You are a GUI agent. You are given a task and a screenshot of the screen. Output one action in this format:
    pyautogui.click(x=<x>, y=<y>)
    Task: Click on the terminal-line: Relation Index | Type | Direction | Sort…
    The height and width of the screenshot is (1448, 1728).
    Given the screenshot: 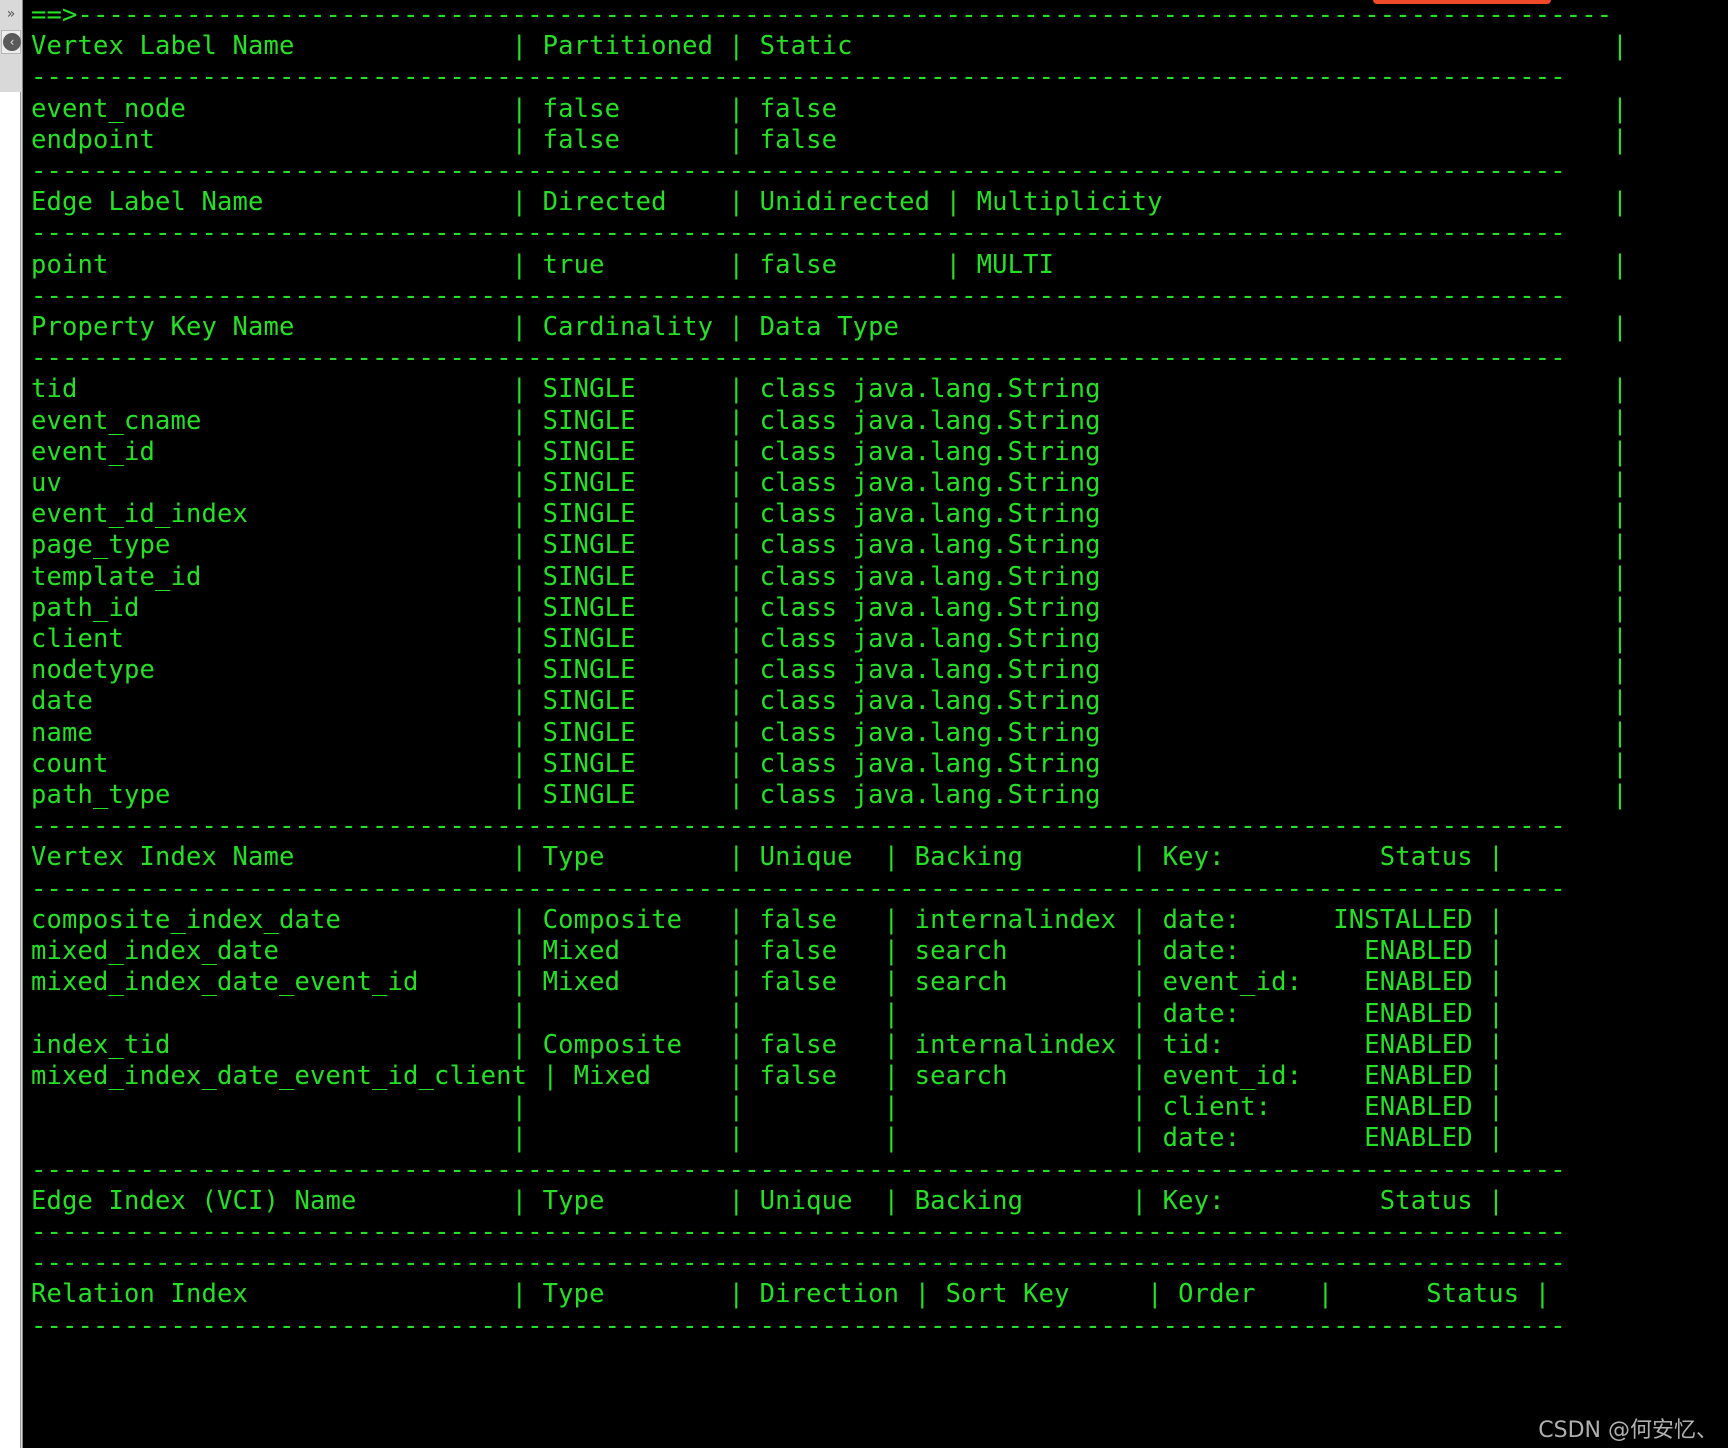 What is the action you would take?
    pyautogui.click(x=791, y=1294)
    